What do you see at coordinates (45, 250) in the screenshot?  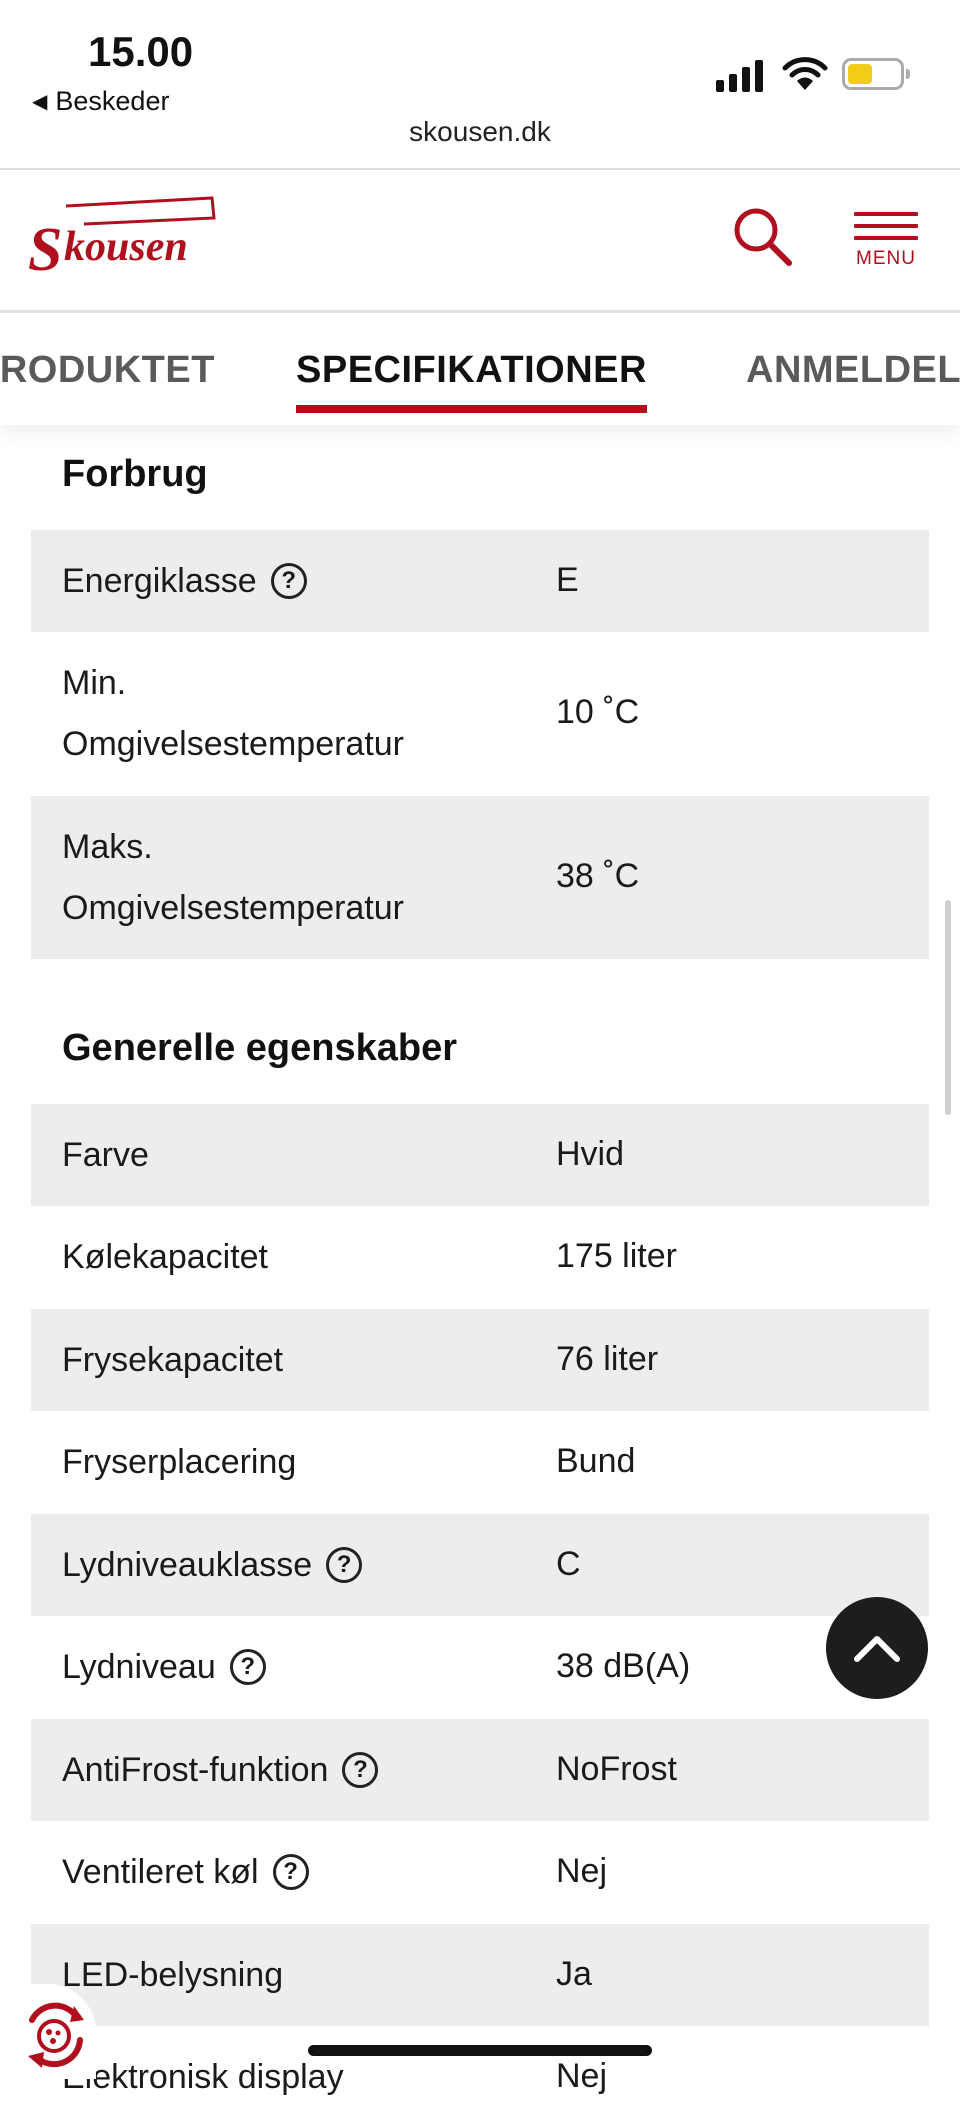 I see `svg-text: S` at bounding box center [45, 250].